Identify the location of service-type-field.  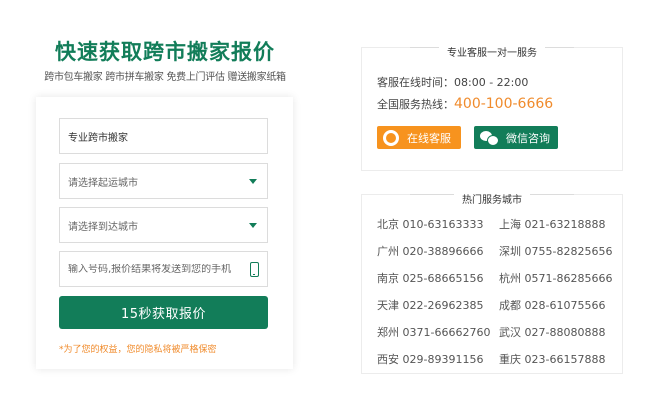
(163, 136).